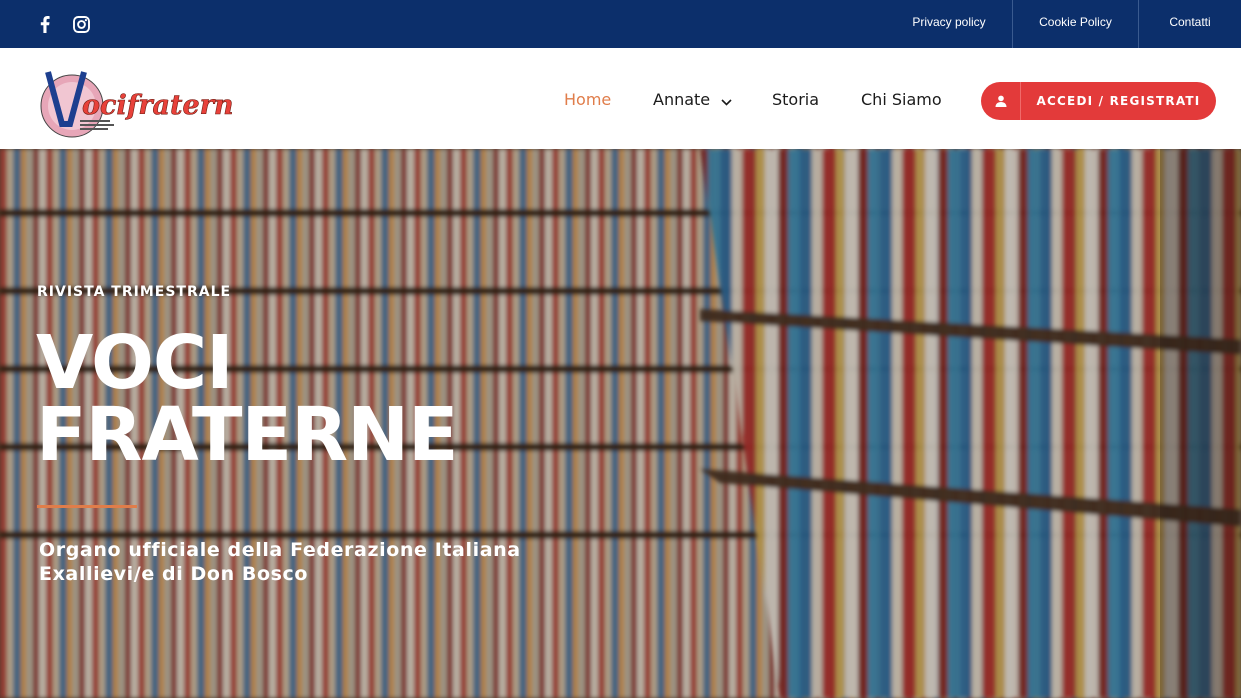 The width and height of the screenshot is (1241, 698). I want to click on nav-item-chi-siamo: Chi Siamo, so click(901, 99).